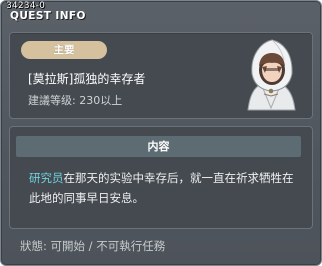 This screenshot has height=266, width=322. I want to click on quest-description: 研究员在那天的实验中幸存后，就一直在祈求牺牲在此地的同事早日安息。, so click(164, 188).